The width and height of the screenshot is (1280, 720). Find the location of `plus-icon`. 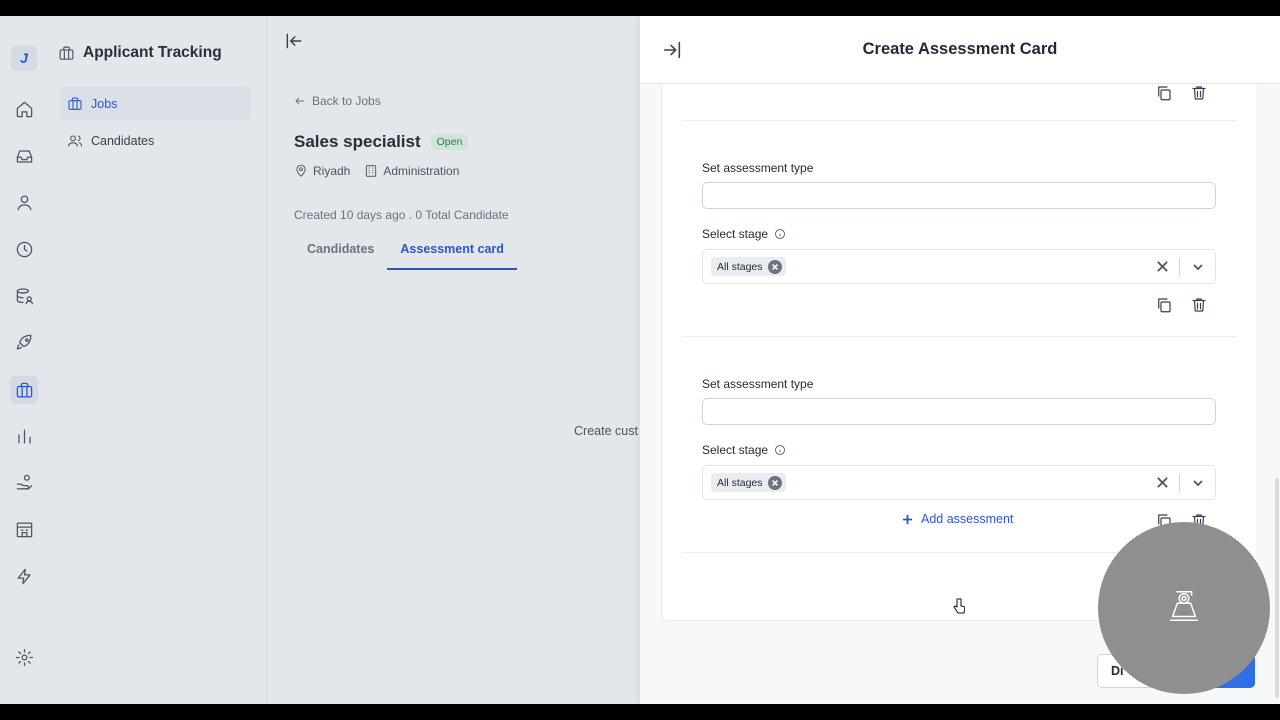

plus-icon is located at coordinates (907, 519).